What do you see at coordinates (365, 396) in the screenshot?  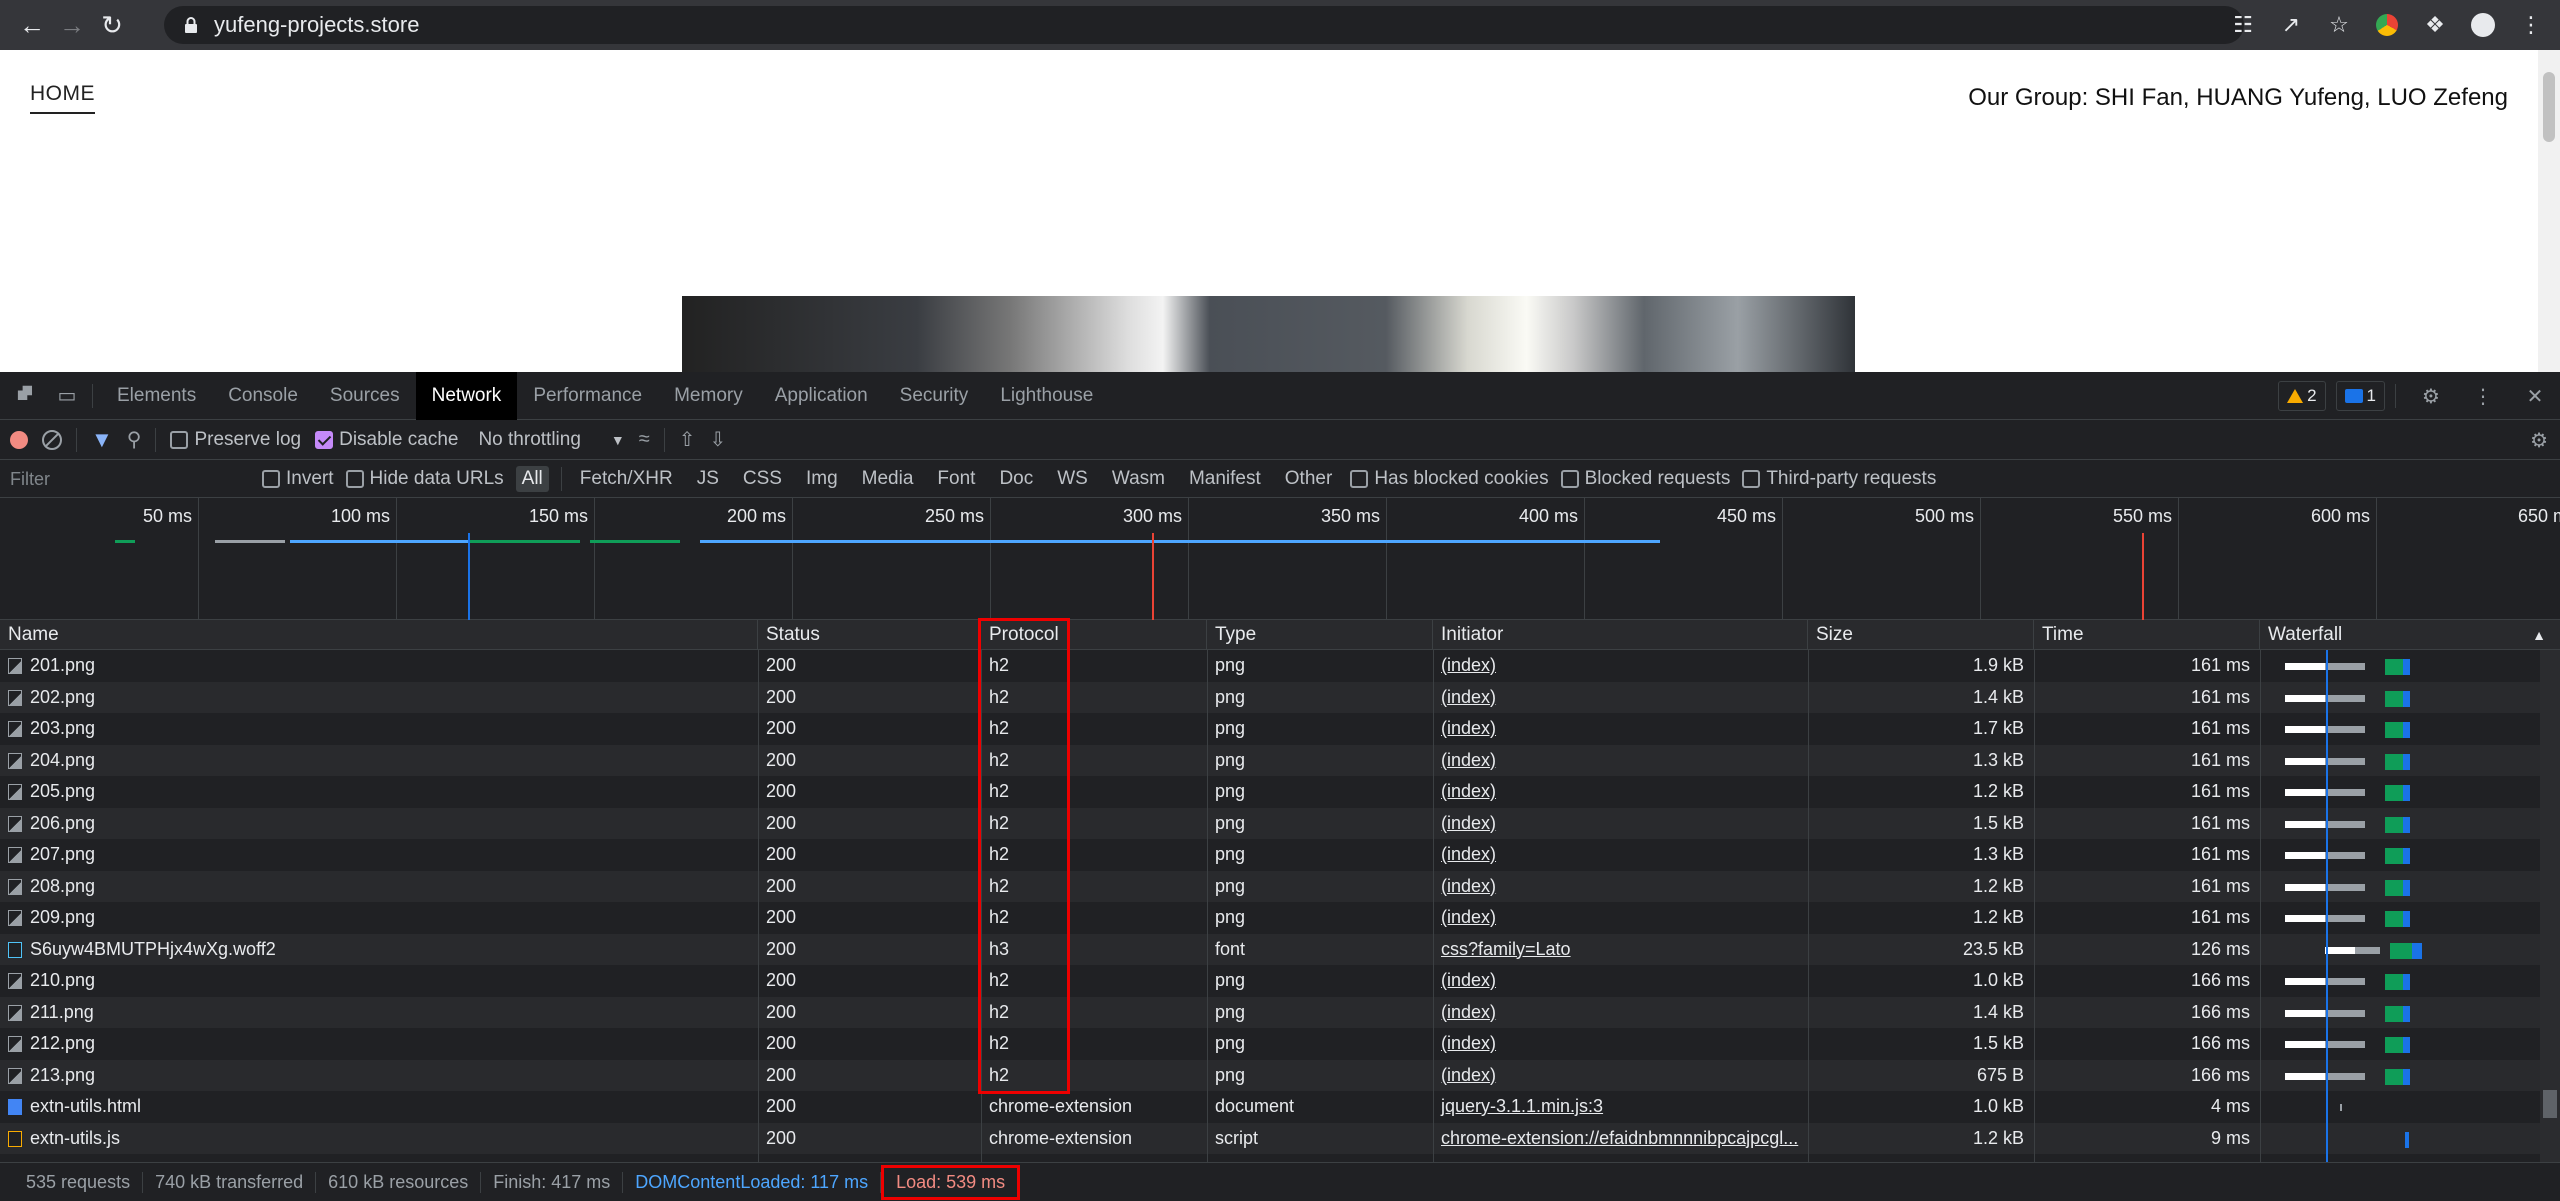 I see `tab-sources: Sources` at bounding box center [365, 396].